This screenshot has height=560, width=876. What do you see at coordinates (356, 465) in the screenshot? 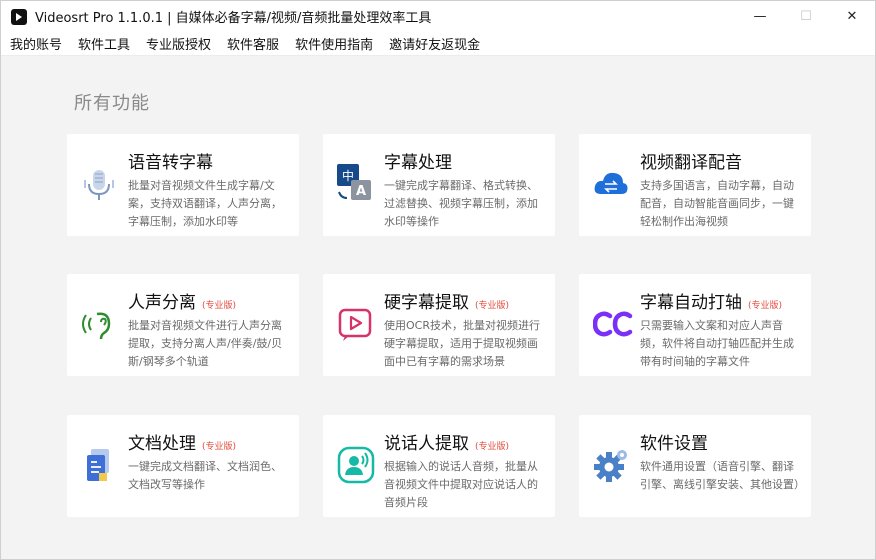
I see `speaker-icon` at bounding box center [356, 465].